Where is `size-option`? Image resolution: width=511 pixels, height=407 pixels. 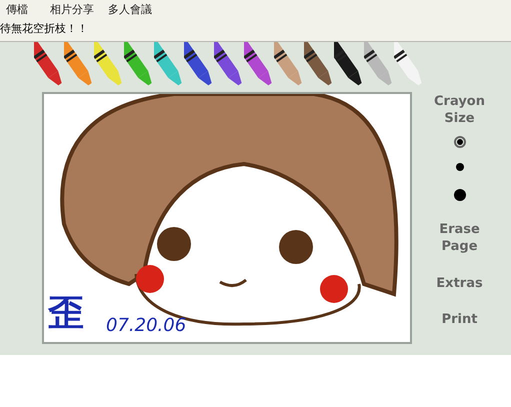
size-option is located at coordinates (460, 142).